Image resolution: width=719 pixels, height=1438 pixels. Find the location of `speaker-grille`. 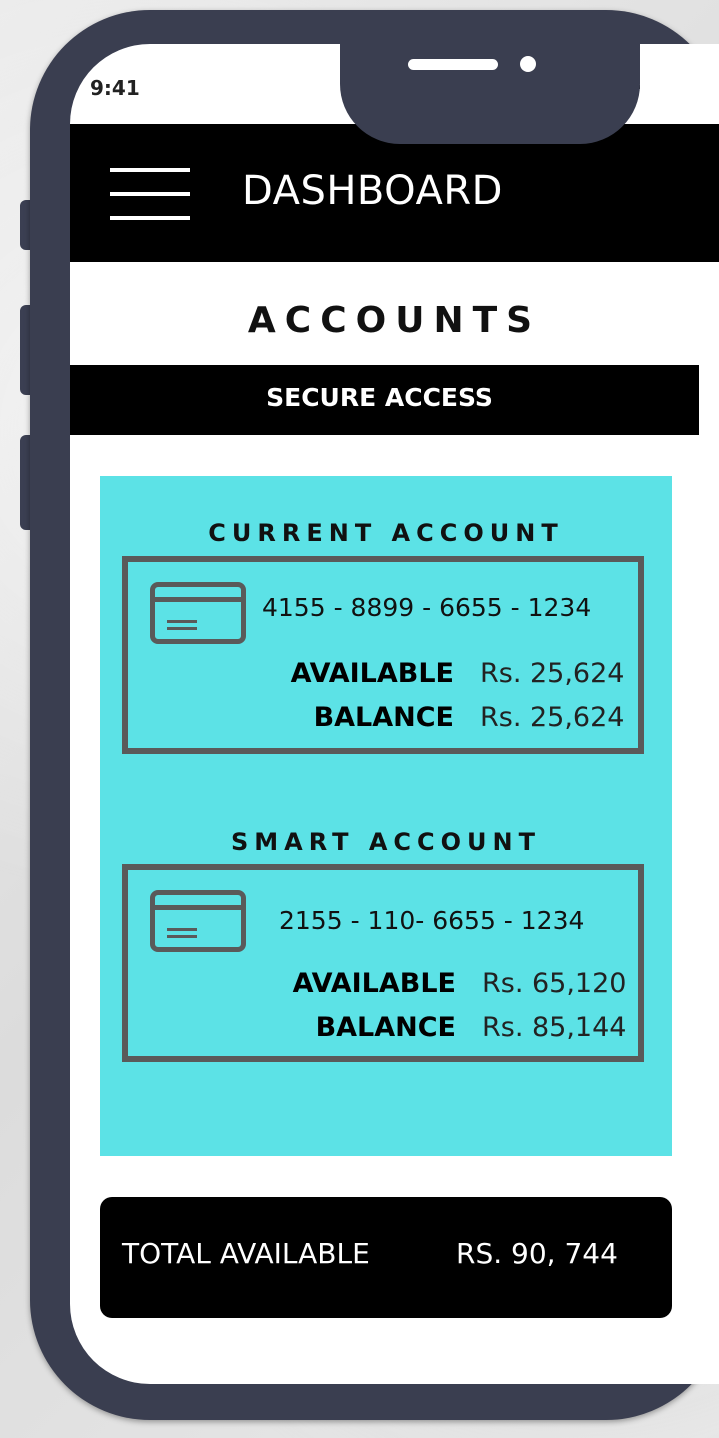

speaker-grille is located at coordinates (453, 64).